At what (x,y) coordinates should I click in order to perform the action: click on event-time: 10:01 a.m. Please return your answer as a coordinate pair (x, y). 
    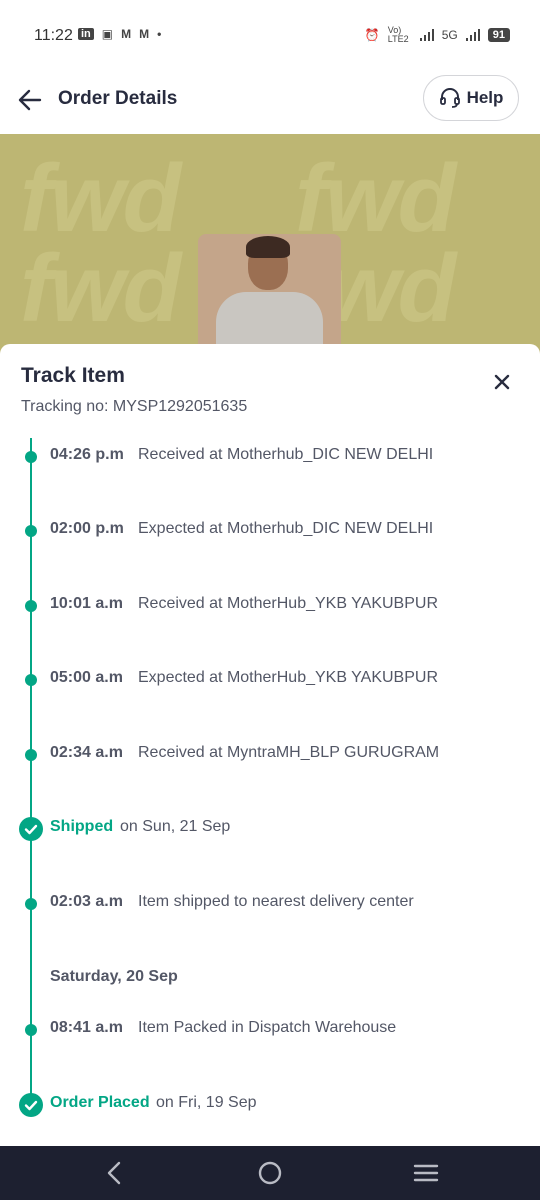
    Looking at the image, I should click on (86, 603).